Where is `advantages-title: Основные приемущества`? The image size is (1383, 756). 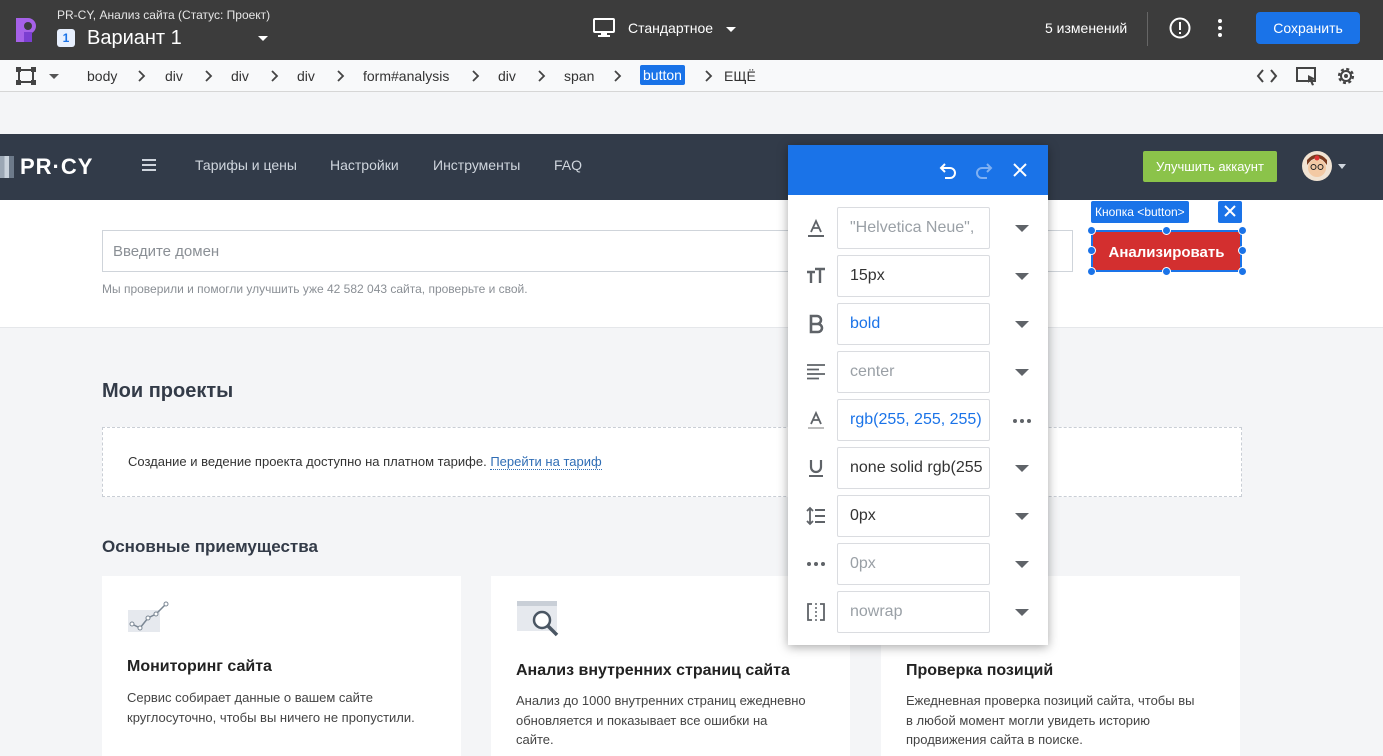 advantages-title: Основные приемущества is located at coordinates (210, 546).